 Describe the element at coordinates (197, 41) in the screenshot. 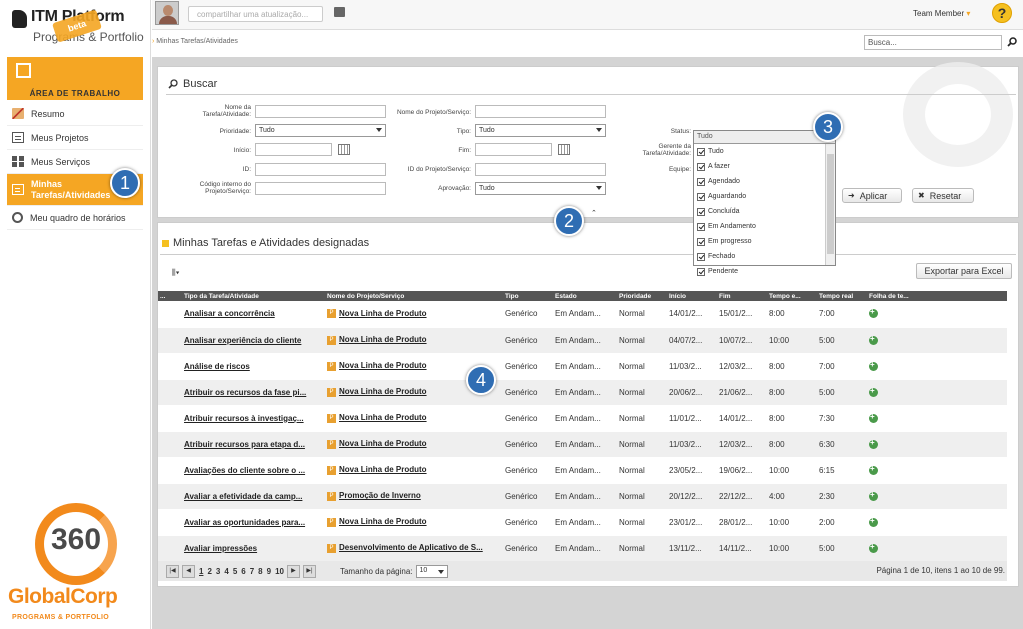

I see `breadcrumb-current: Minhas Tarefas/Atividades` at that location.